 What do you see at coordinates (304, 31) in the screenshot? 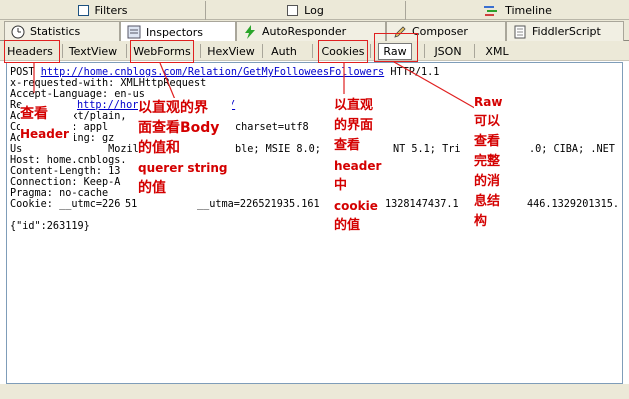
I see `tab-label: AutoResponder` at bounding box center [304, 31].